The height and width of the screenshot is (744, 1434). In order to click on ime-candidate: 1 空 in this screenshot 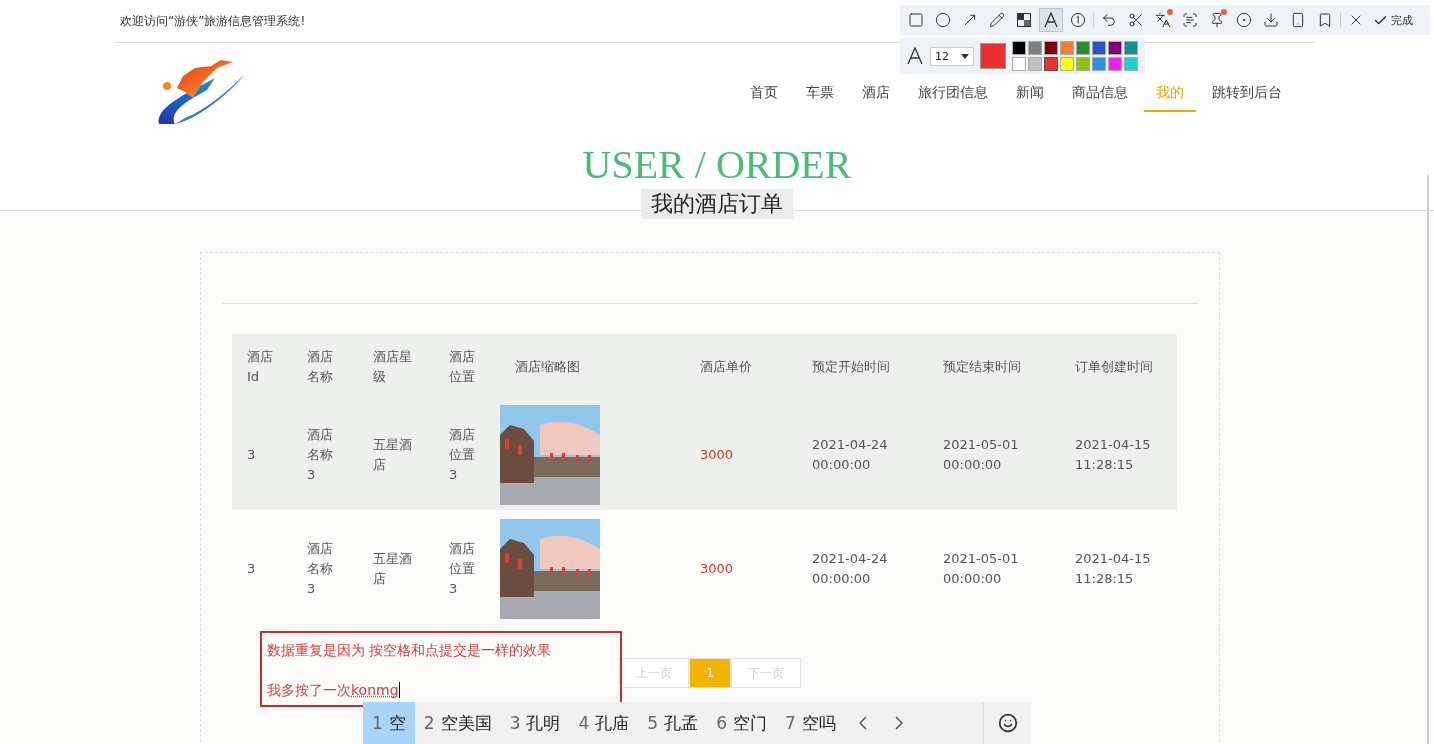, I will do `click(389, 723)`.